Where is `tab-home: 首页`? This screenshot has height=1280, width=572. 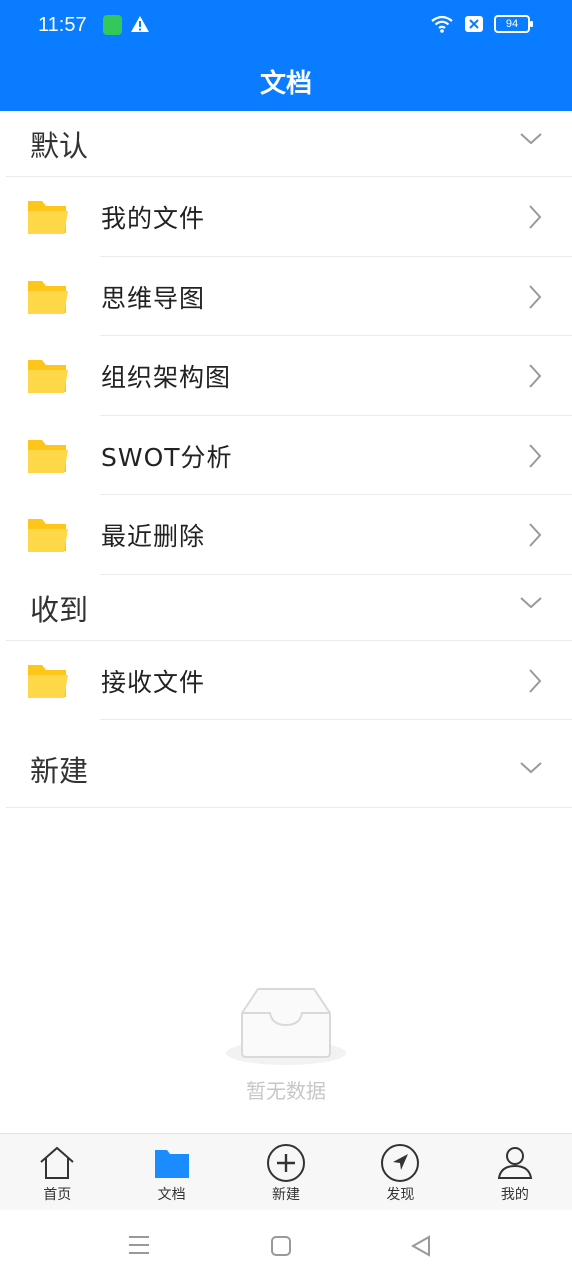
tab-home: 首页 is located at coordinates (57, 1172).